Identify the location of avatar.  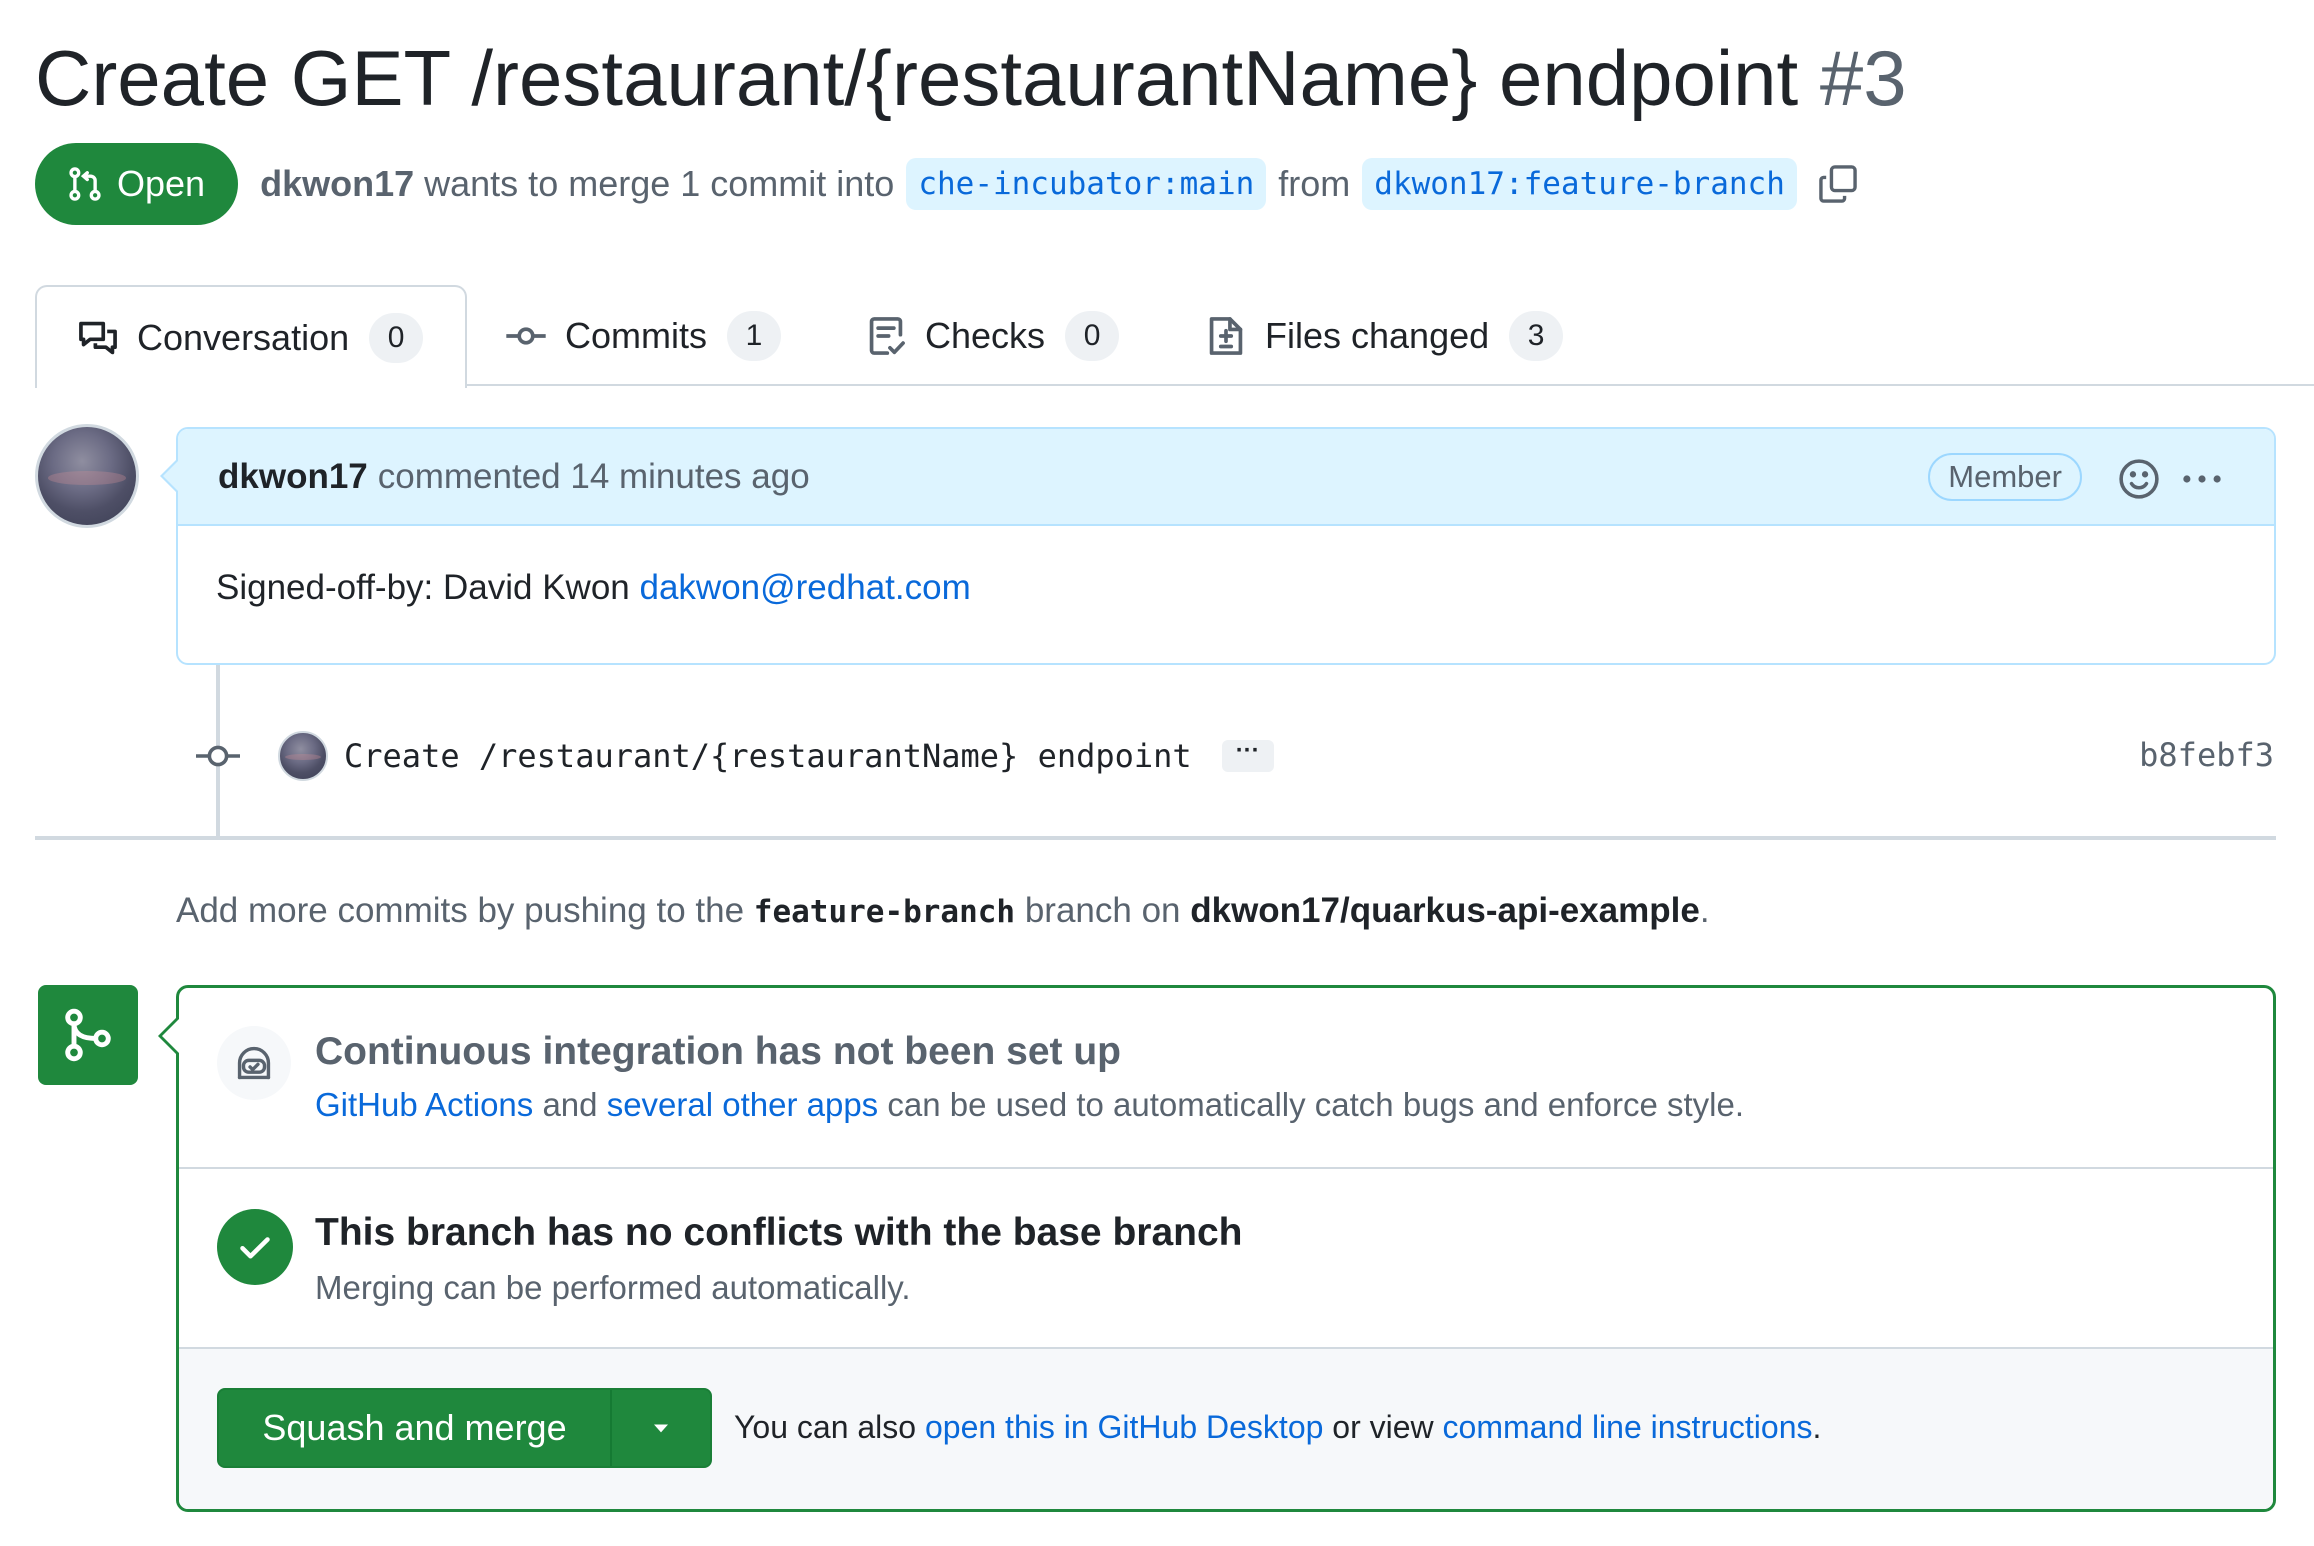
(87, 476).